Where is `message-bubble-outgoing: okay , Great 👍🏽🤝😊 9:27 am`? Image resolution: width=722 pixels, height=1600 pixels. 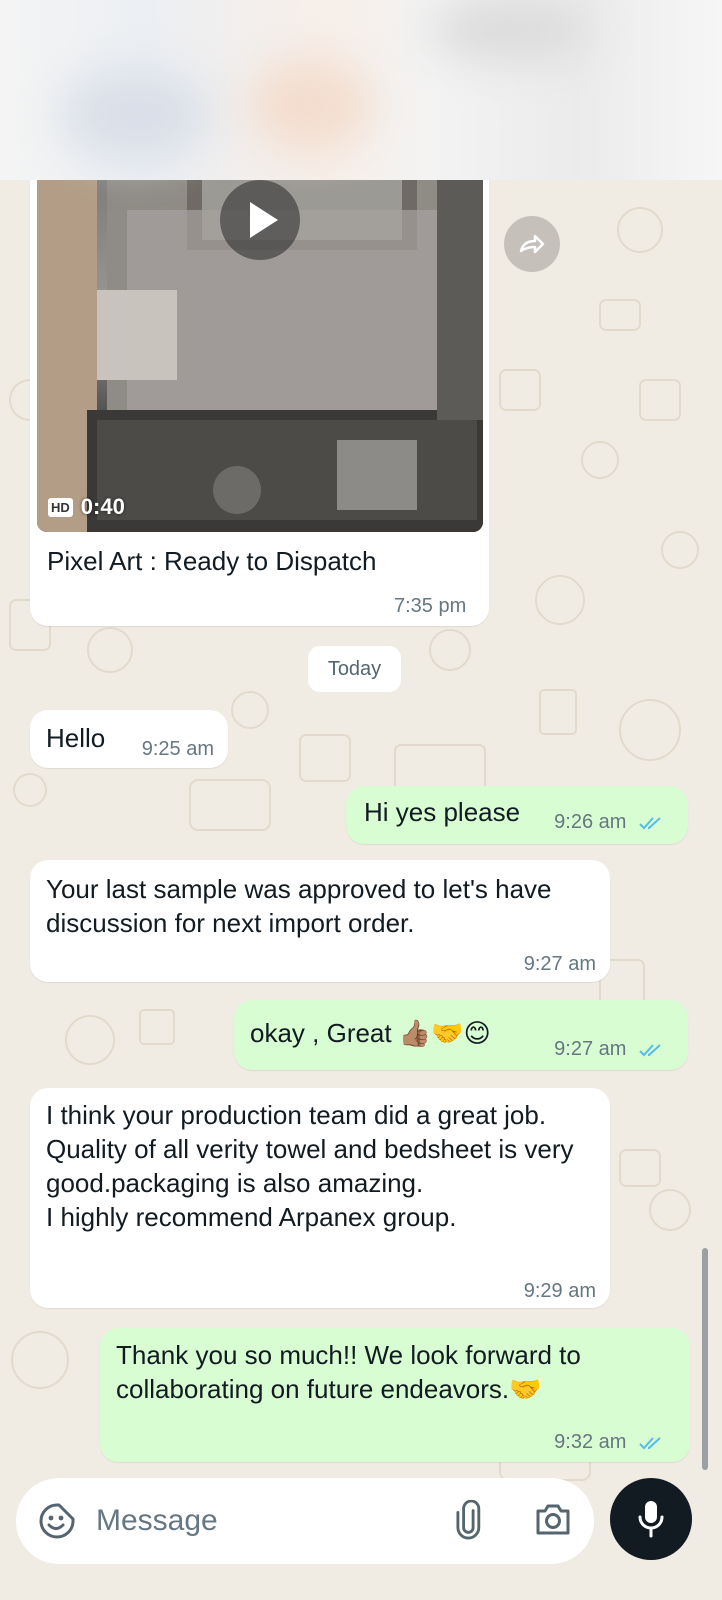 message-bubble-outgoing: okay , Great 👍🏽🤝😊 9:27 am is located at coordinates (461, 1035).